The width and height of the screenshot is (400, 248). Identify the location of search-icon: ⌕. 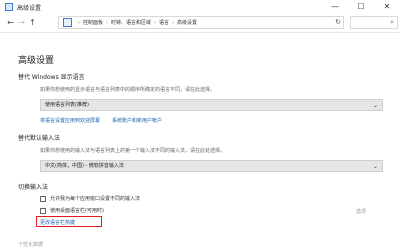
(392, 22).